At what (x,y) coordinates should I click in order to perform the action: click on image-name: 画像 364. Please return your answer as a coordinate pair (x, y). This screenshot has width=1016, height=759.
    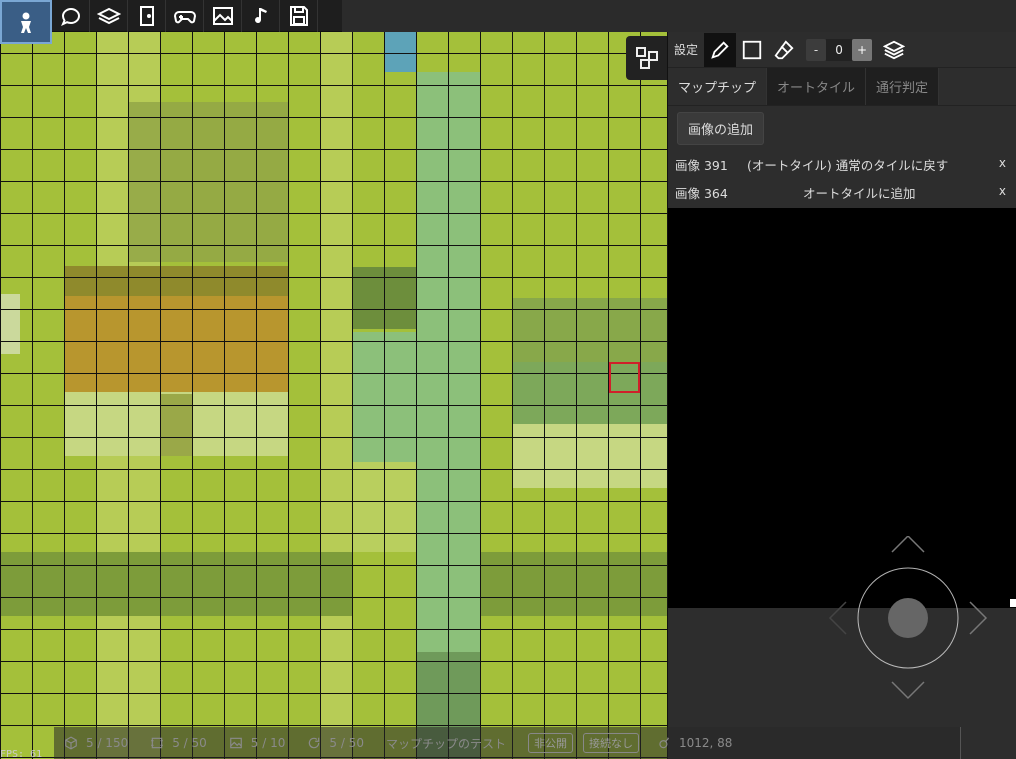
    Looking at the image, I should click on (701, 193).